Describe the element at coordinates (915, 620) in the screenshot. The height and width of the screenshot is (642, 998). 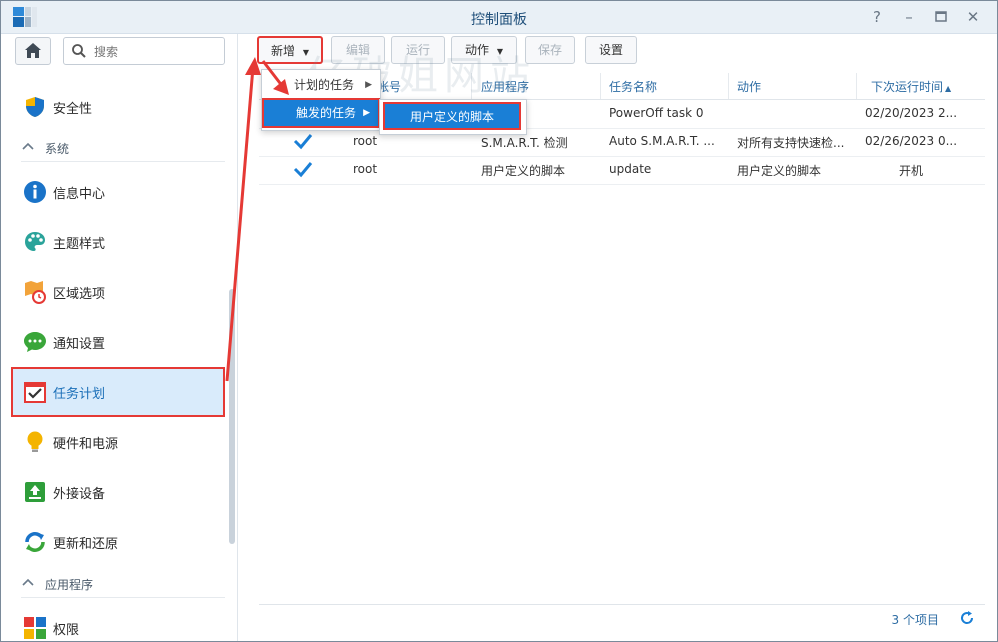
I see `item-count: 3 个项目` at that location.